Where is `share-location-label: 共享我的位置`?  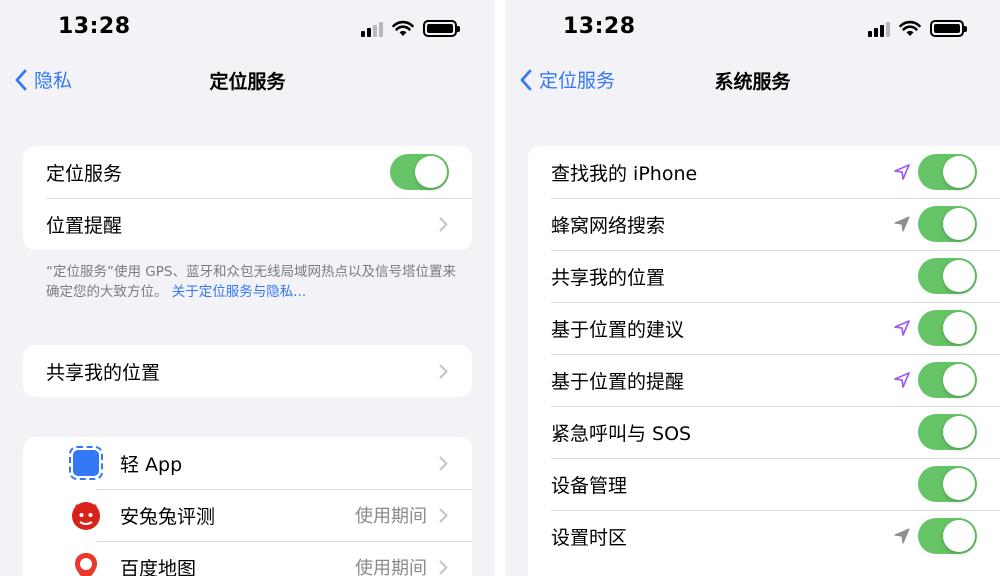
share-location-label: 共享我的位置 is located at coordinates (103, 372).